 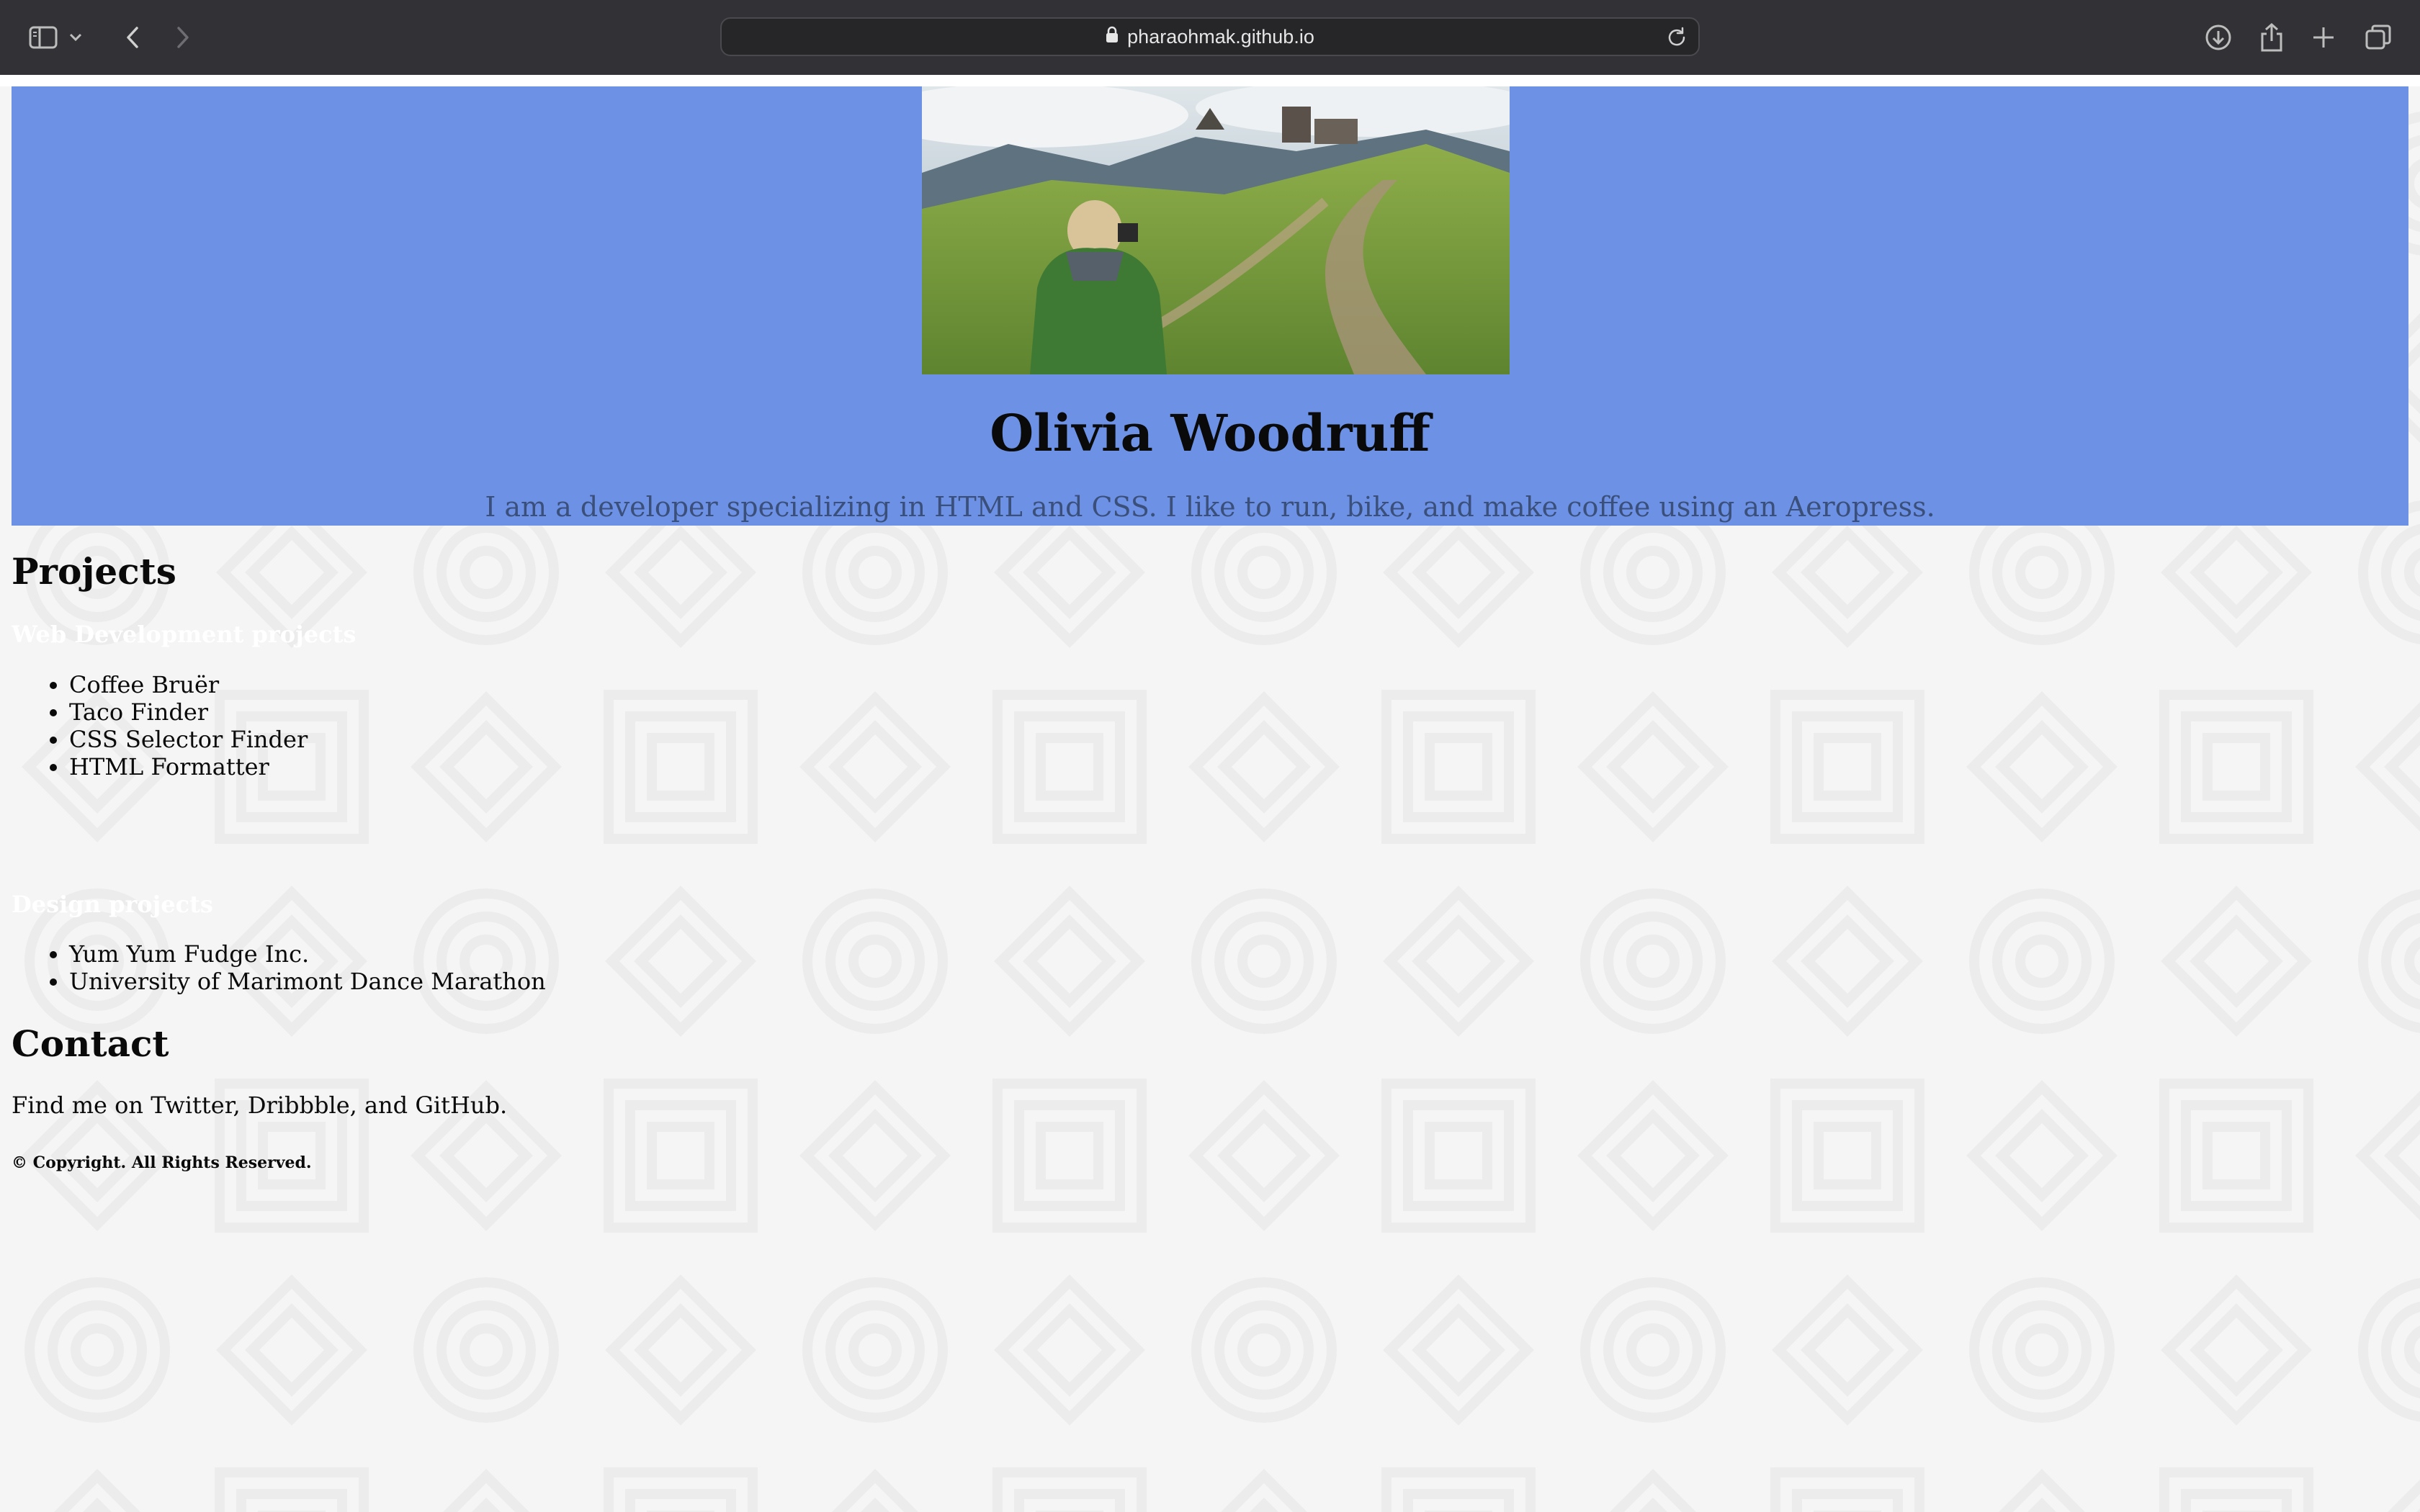 What do you see at coordinates (1112, 37) in the screenshot?
I see `lock-icon` at bounding box center [1112, 37].